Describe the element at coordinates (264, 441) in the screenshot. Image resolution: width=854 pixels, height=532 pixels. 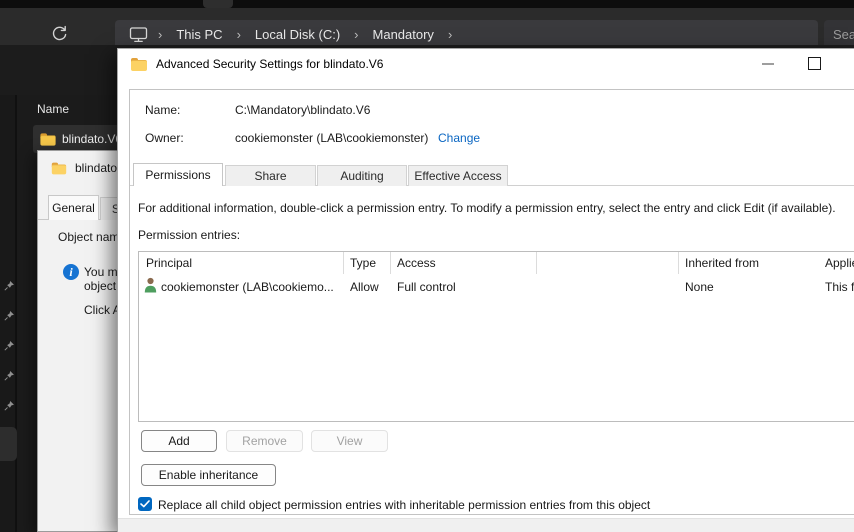
I see `remove-button: Remove` at that location.